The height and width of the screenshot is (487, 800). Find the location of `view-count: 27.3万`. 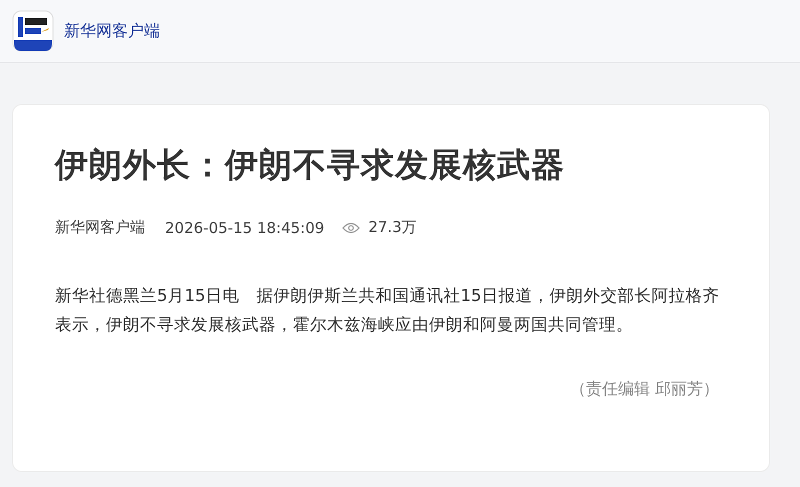

view-count: 27.3万 is located at coordinates (392, 227).